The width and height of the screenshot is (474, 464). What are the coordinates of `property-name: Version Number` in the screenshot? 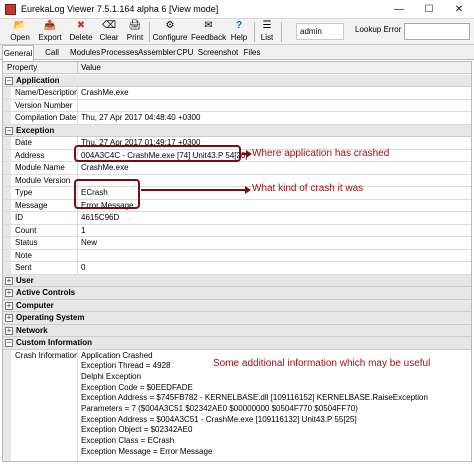 It's located at (44, 105).